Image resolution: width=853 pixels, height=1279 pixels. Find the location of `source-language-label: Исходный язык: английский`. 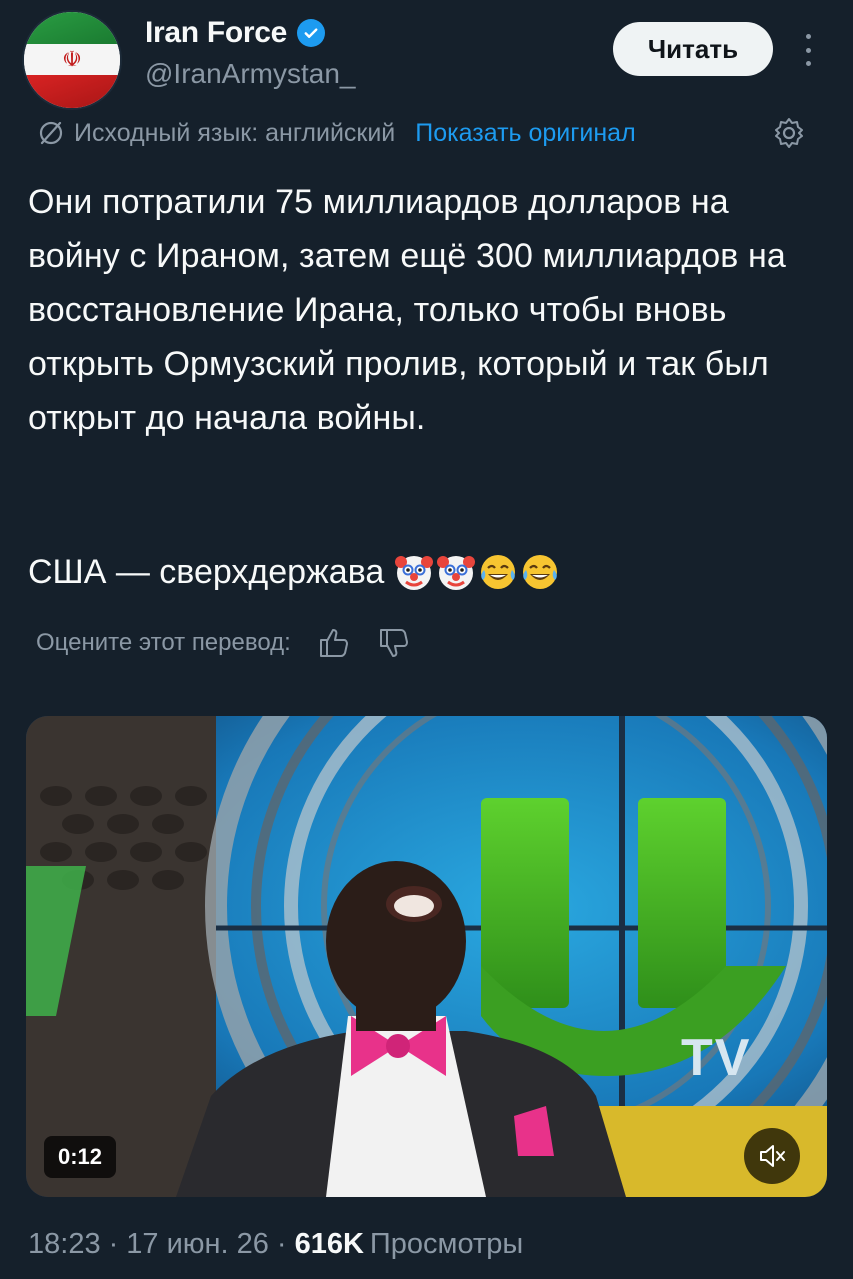

source-language-label: Исходный язык: английский is located at coordinates (235, 132).